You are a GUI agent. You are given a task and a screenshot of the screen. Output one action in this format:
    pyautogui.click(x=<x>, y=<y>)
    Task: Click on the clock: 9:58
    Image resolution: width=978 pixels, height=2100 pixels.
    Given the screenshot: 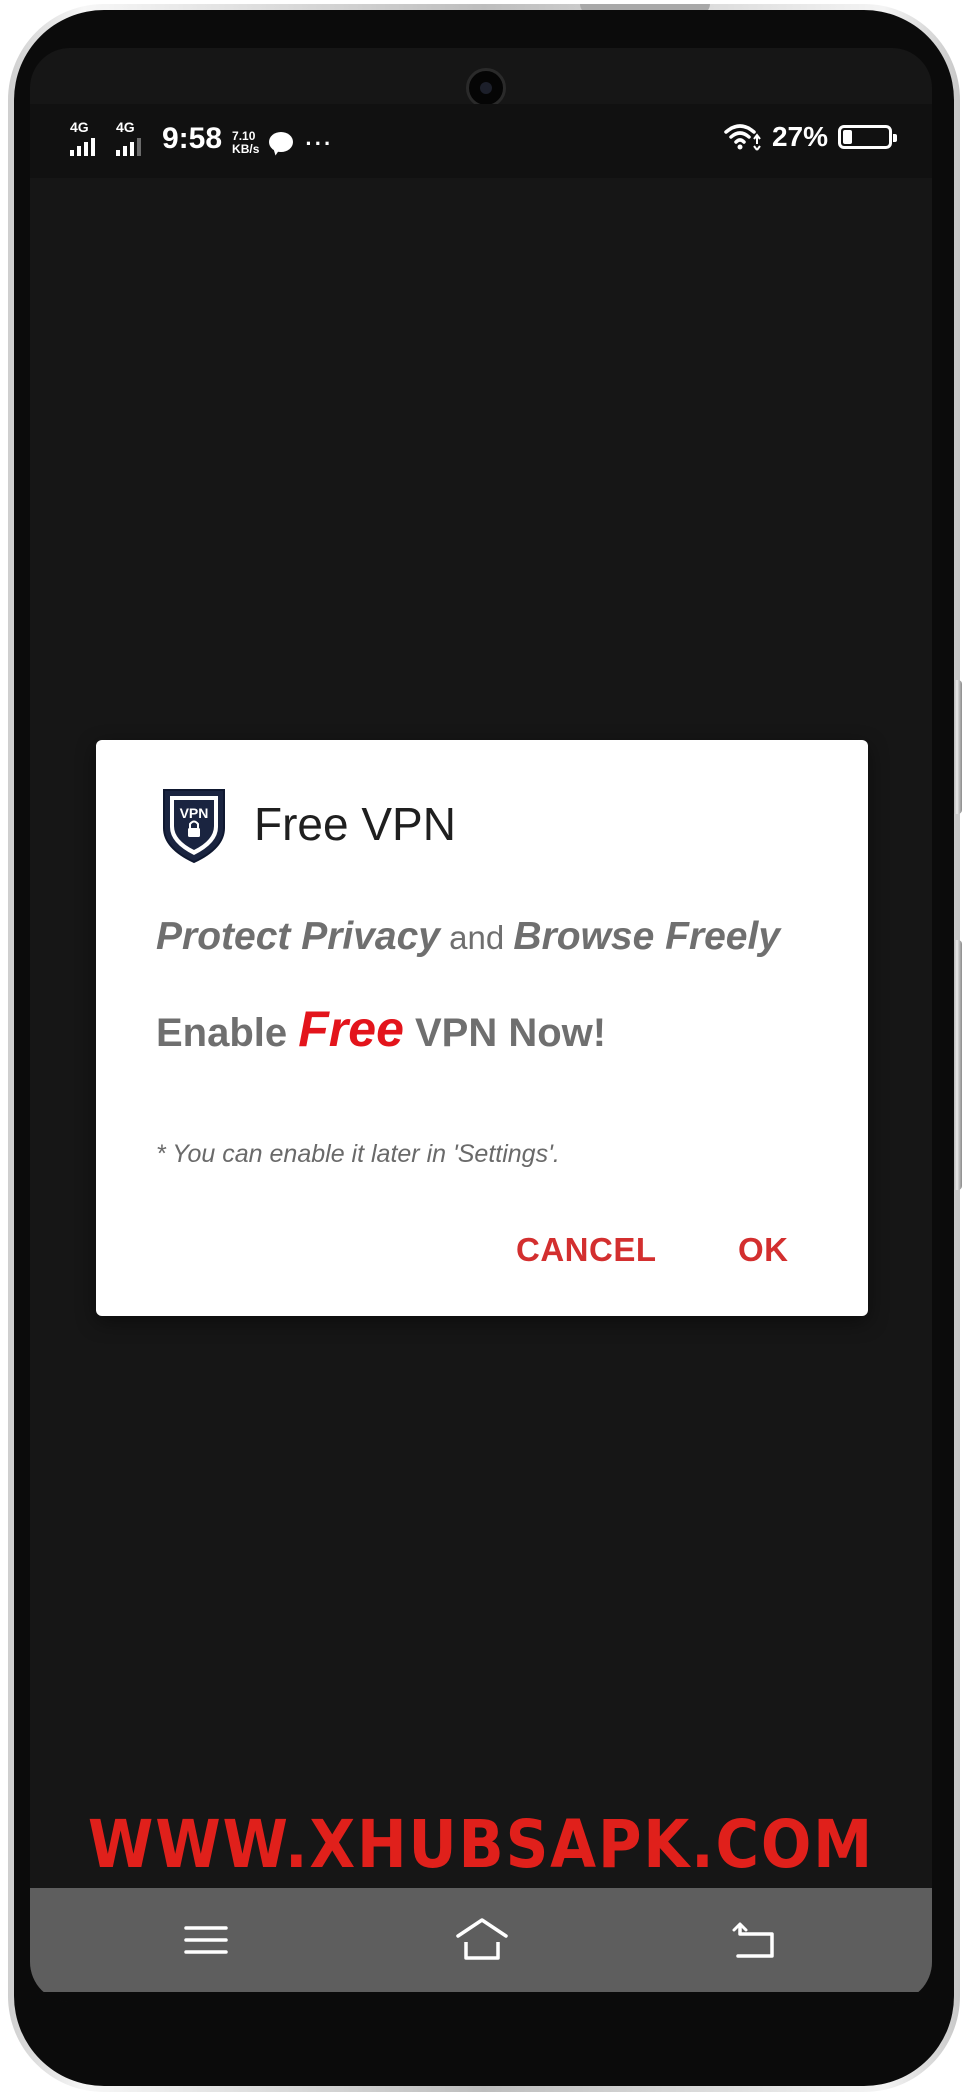 What is the action you would take?
    pyautogui.click(x=192, y=138)
    